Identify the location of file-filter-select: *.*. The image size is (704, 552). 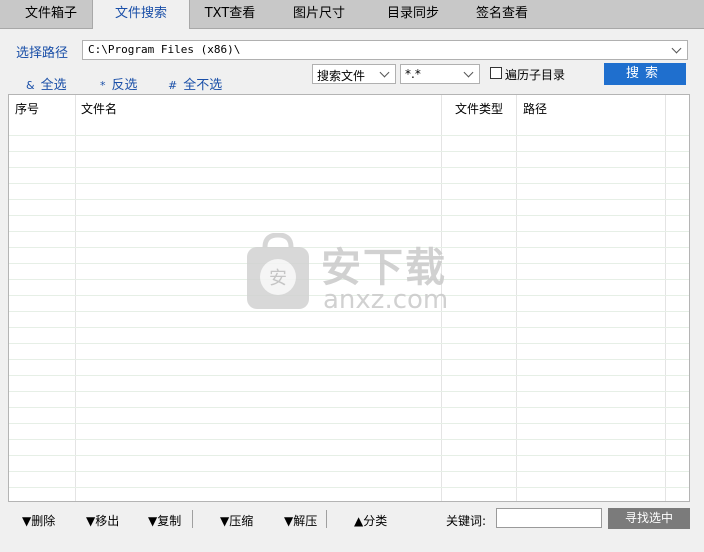
(440, 74).